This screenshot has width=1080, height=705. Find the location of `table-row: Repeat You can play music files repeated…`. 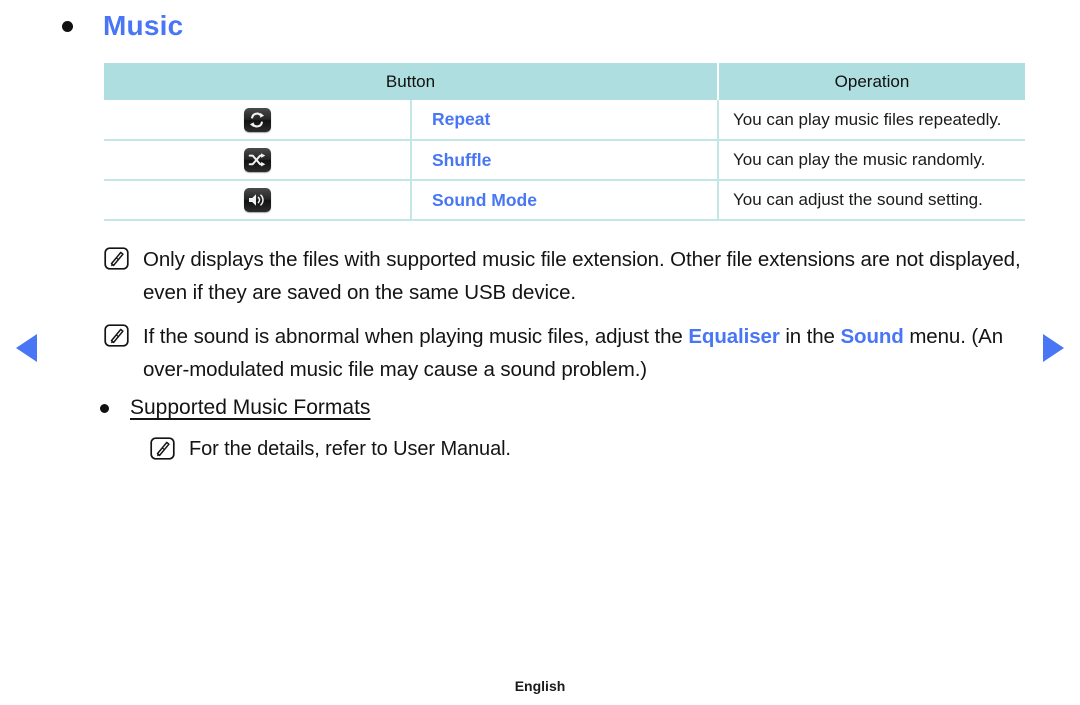

table-row: Repeat You can play music files repeated… is located at coordinates (564, 120).